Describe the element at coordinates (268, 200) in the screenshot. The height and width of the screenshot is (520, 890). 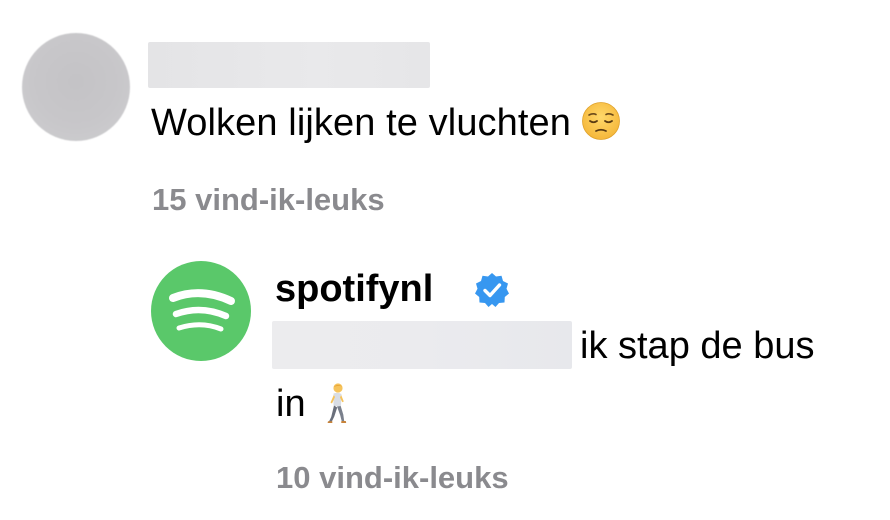
I see `comment-likes-count: 15 vind-ik-leuks` at that location.